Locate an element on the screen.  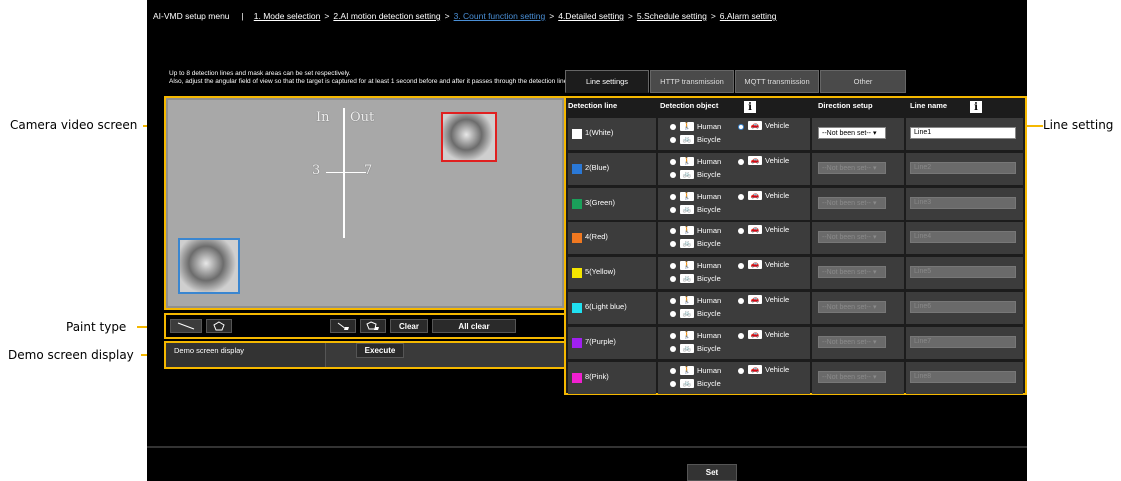
set-button: Set is located at coordinates (712, 472).